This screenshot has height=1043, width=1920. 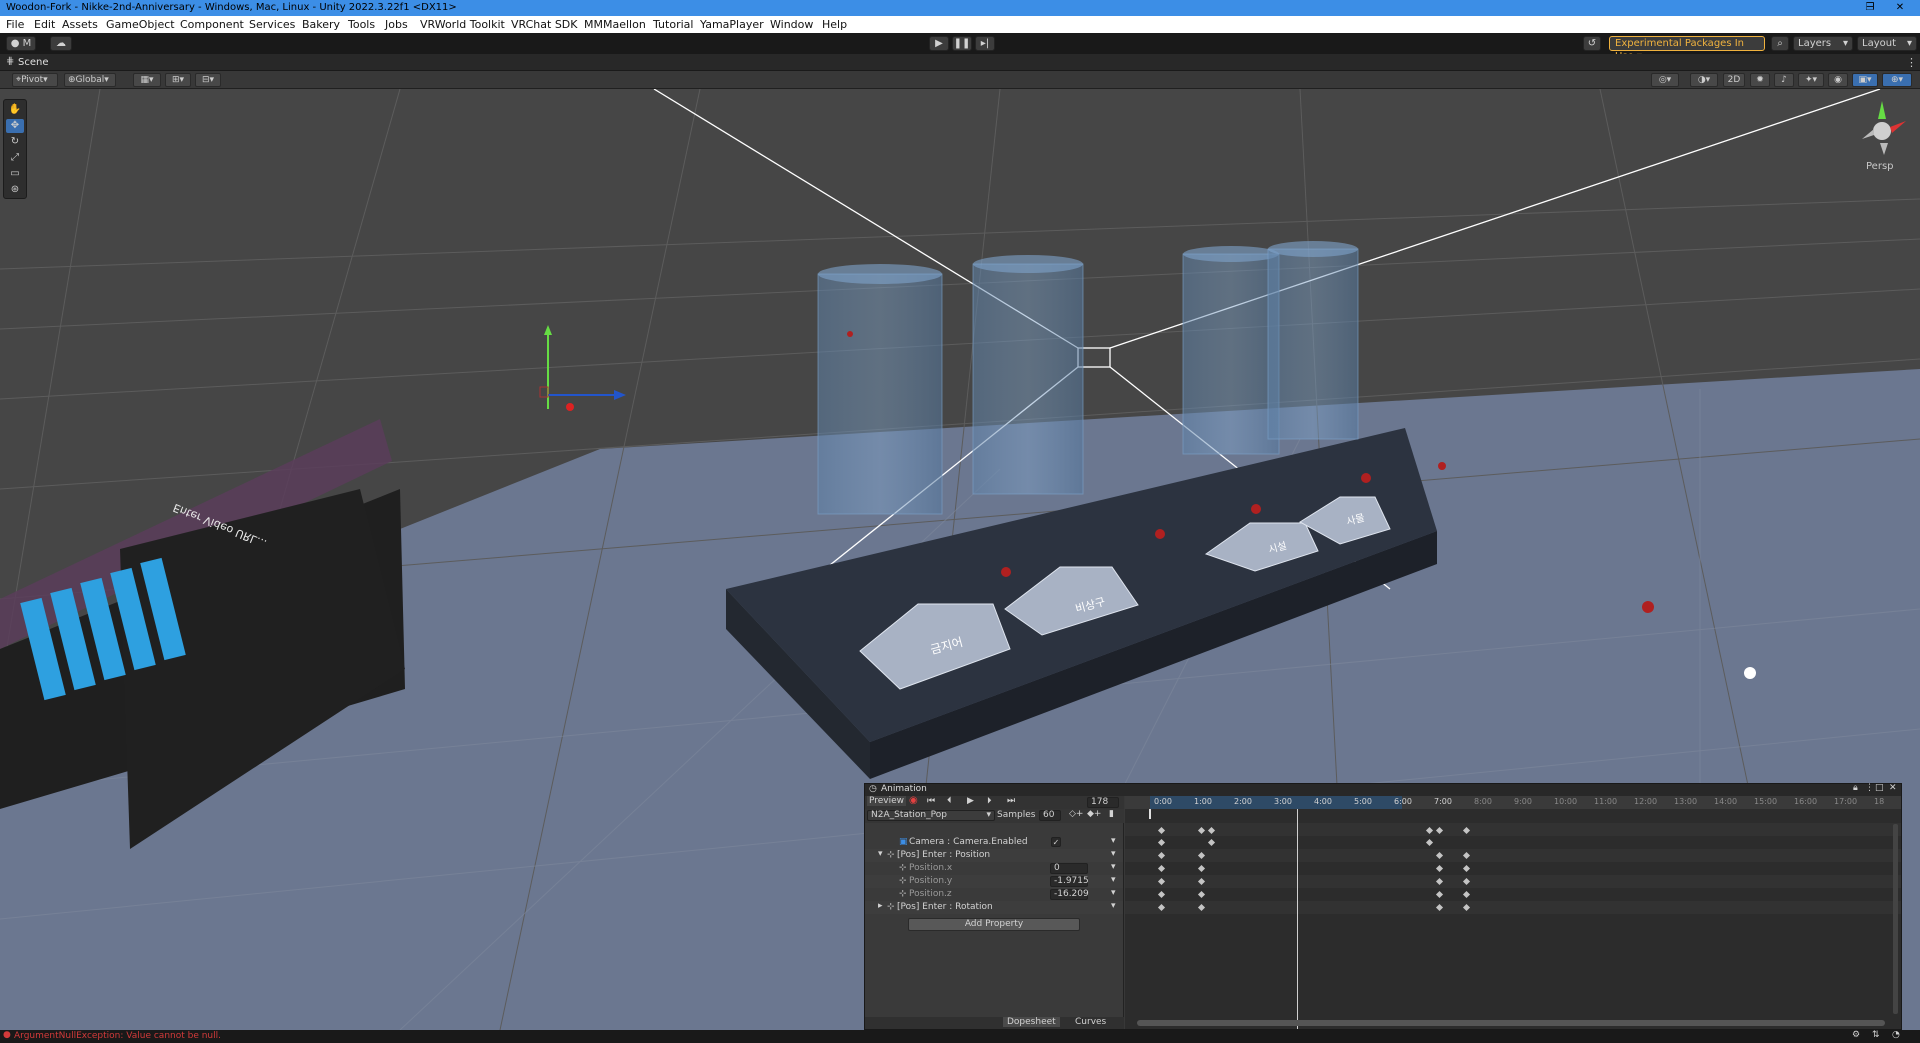 What do you see at coordinates (90, 80) in the screenshot?
I see `global-dropdown: ⊕Global▾` at bounding box center [90, 80].